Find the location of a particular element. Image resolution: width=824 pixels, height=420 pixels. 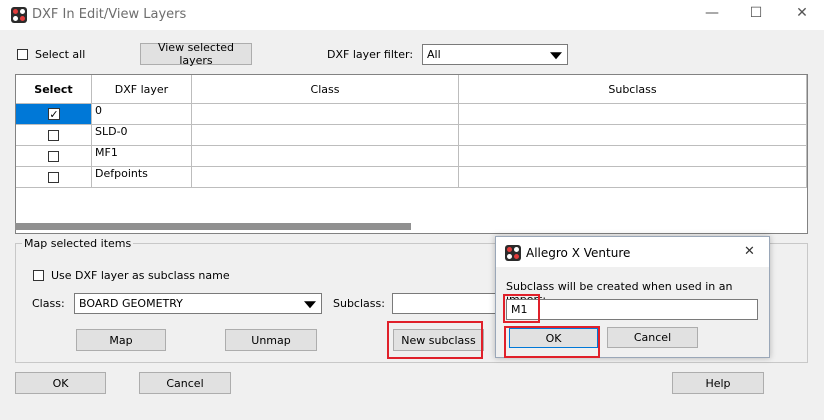

subclass-field is located at coordinates (444, 303).